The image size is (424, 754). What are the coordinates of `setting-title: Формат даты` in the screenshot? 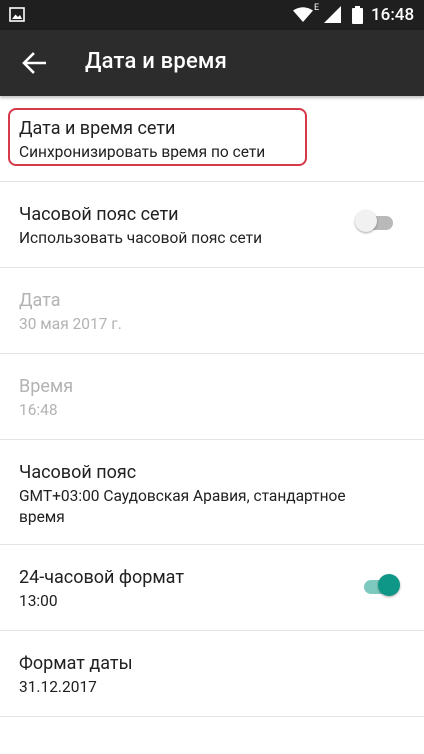 It's located at (76, 663).